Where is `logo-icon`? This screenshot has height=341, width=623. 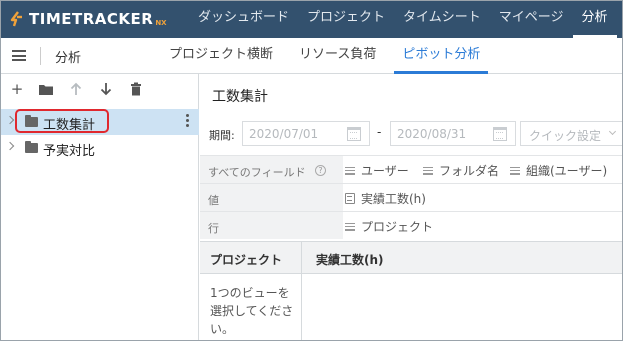 logo-icon is located at coordinates (16, 19).